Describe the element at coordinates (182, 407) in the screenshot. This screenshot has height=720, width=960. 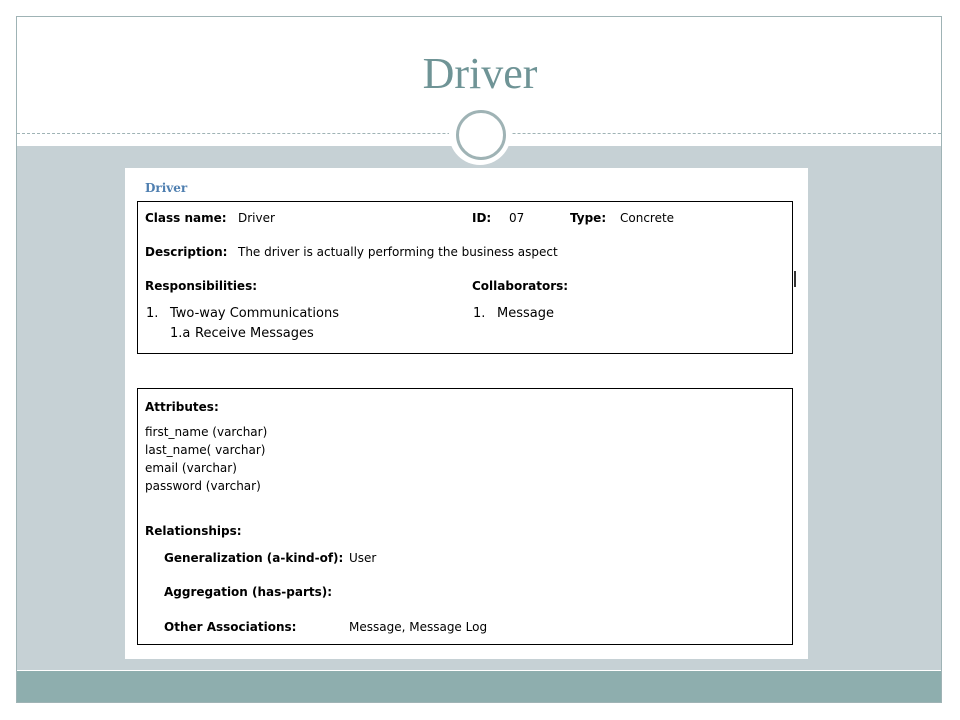
I see `attributes-label: Attributes:` at that location.